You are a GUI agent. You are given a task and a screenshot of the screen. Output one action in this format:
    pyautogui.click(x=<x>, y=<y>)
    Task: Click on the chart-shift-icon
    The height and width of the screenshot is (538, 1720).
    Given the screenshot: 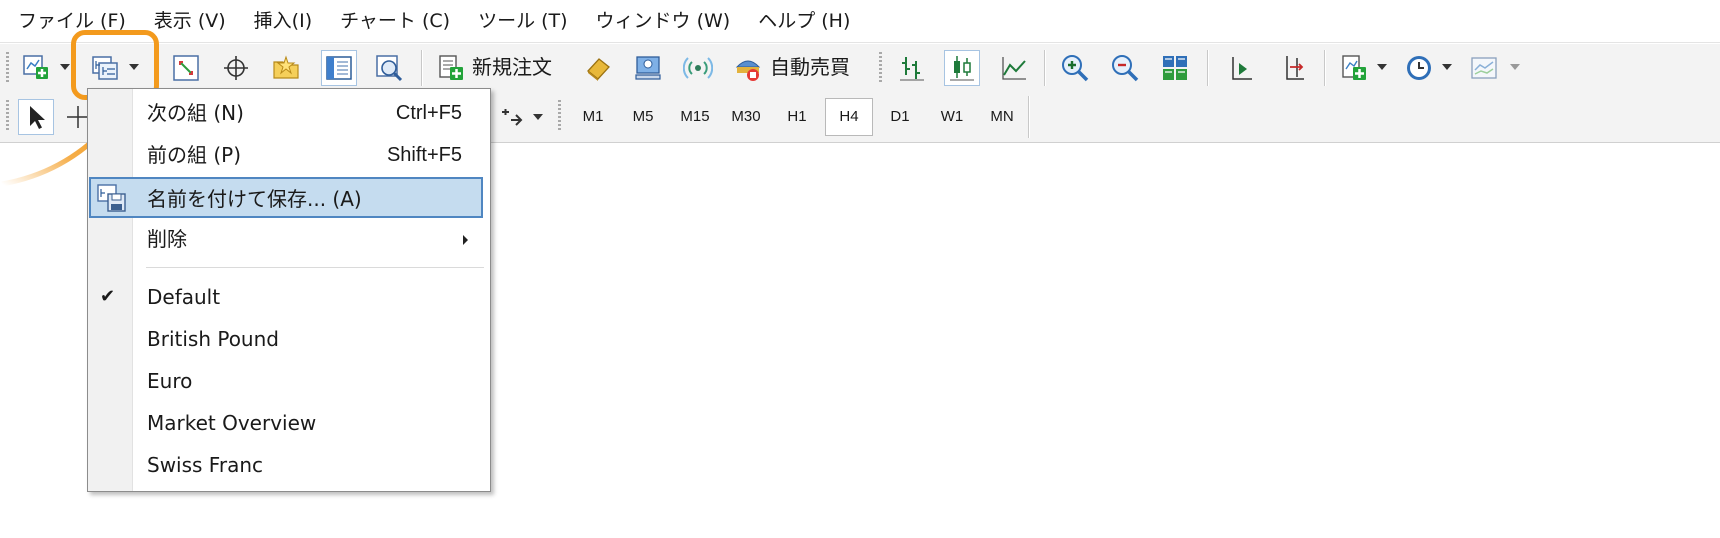 What is the action you would take?
    pyautogui.click(x=1242, y=68)
    